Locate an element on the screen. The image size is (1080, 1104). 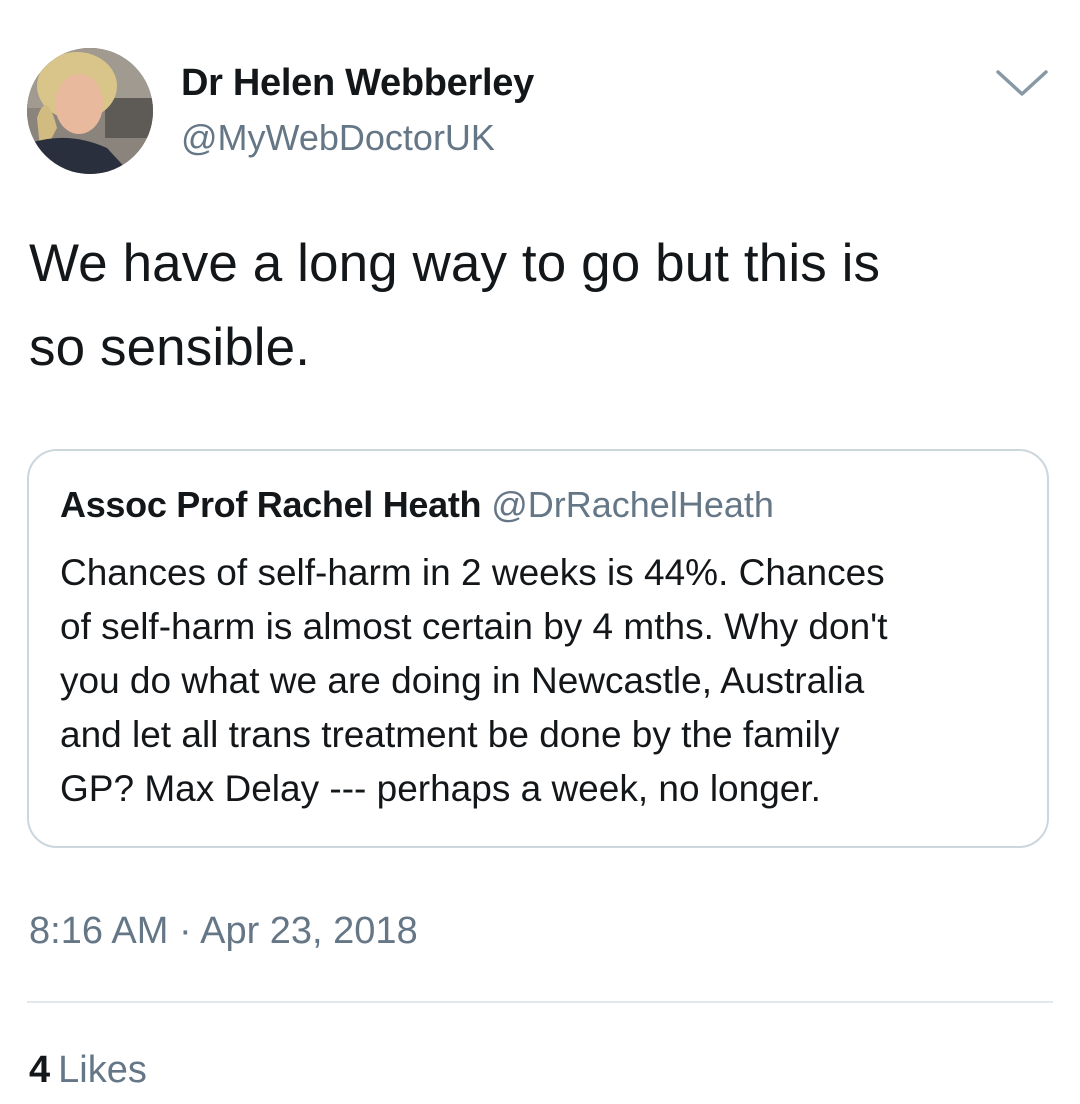
likes-stat: 4 Likes is located at coordinates (88, 1070).